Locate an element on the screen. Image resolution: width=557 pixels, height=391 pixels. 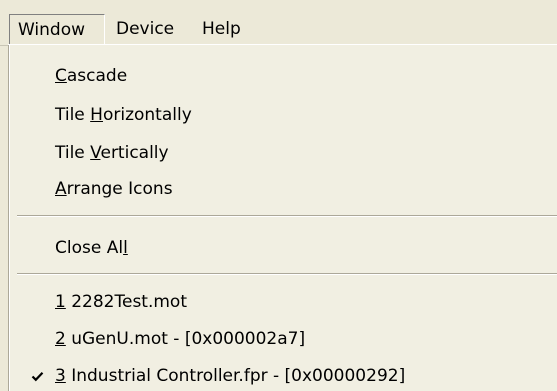
menu-item-label: 2282Test.mot is located at coordinates (126, 302).